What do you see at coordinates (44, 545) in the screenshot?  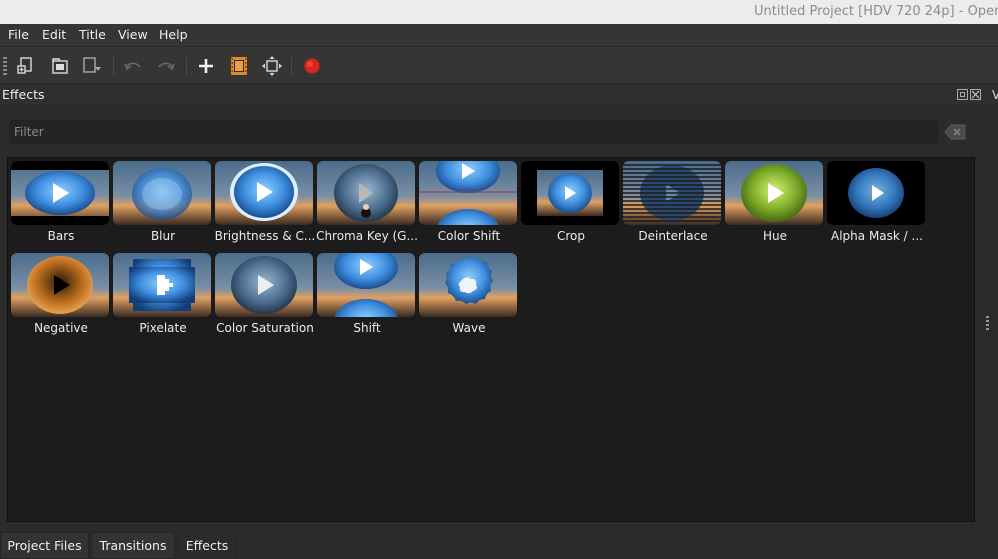 I see `tab-project-files: Project Files` at bounding box center [44, 545].